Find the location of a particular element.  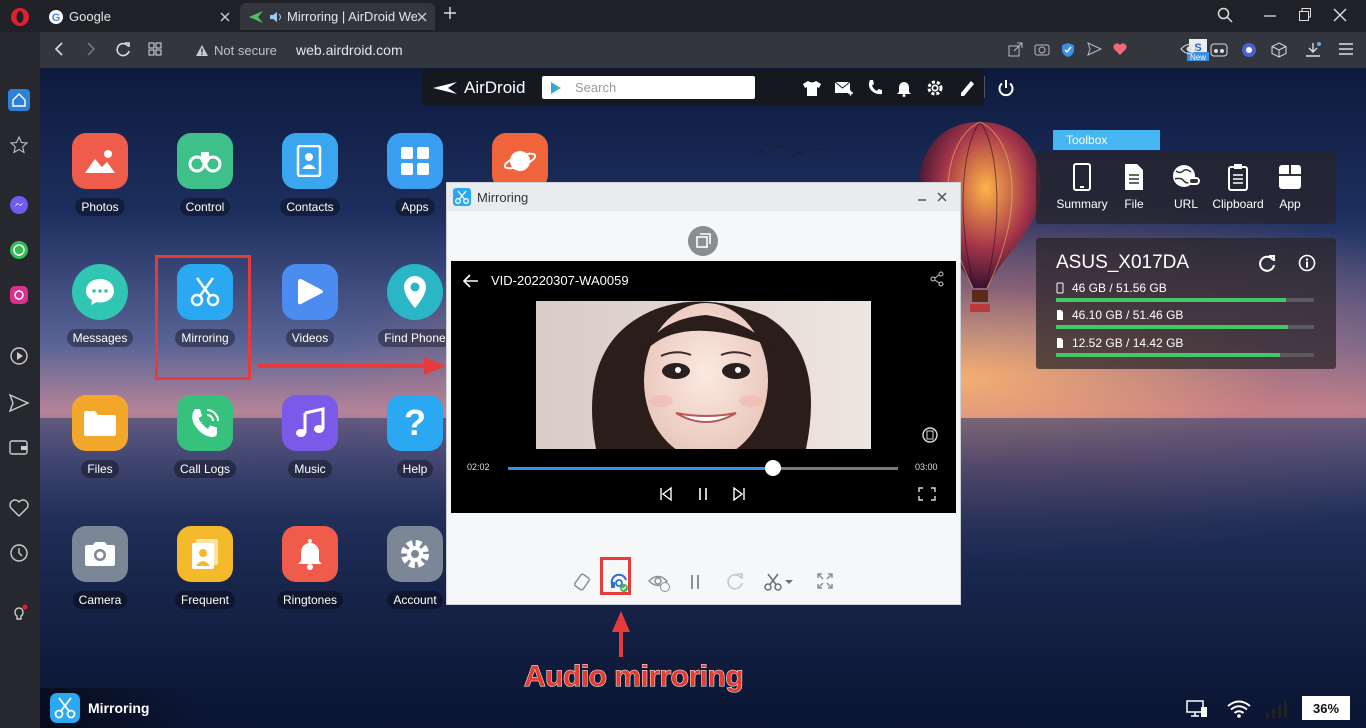

close-icon is located at coordinates (942, 197).